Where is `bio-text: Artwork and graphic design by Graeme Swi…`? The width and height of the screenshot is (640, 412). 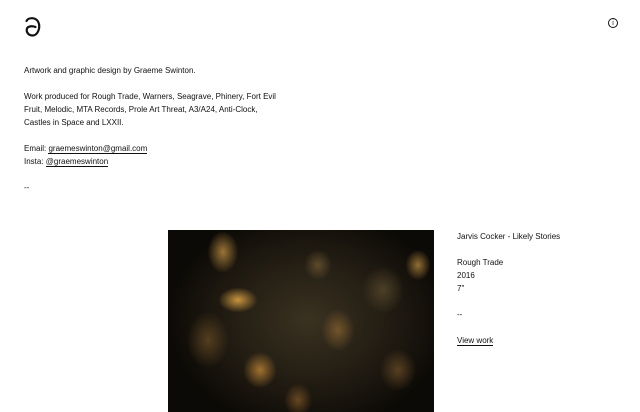
bio-text: Artwork and graphic design by Graeme Swi… is located at coordinates (110, 70).